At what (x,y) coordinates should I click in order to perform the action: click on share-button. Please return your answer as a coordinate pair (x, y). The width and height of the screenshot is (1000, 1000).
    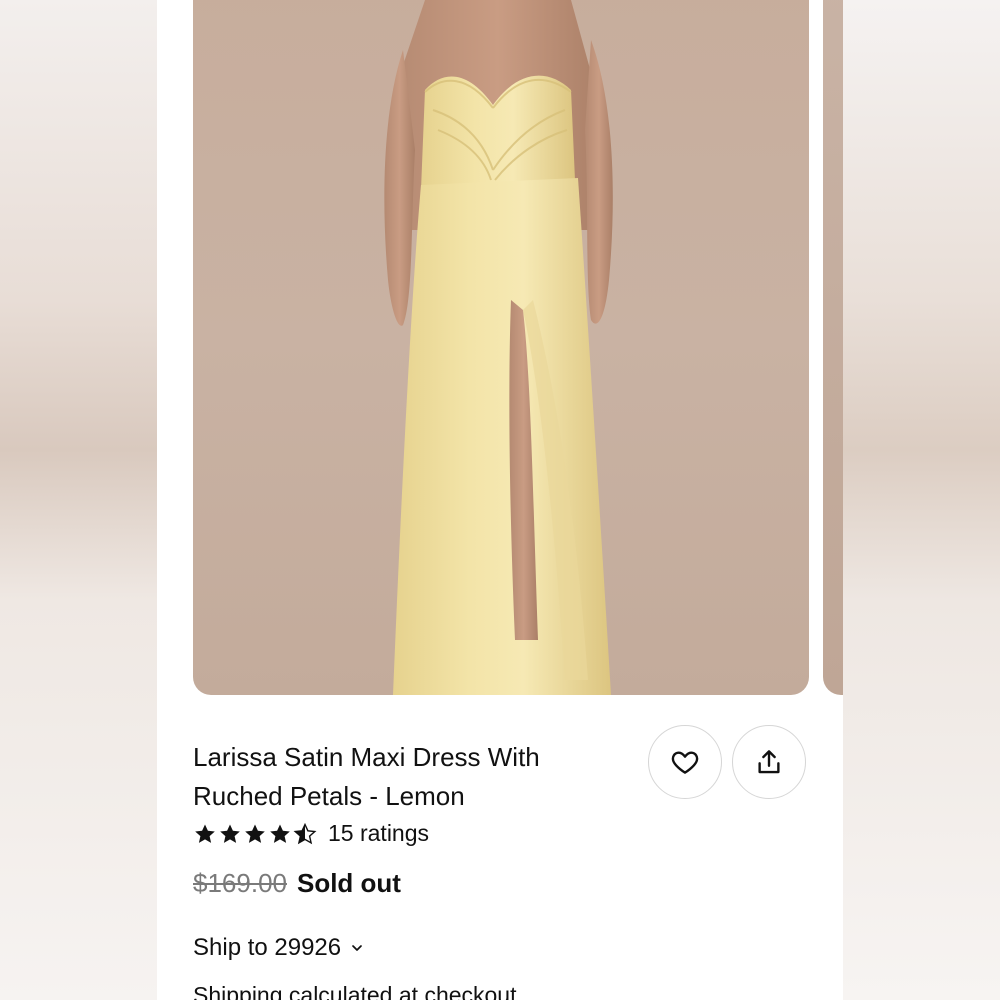
    Looking at the image, I should click on (769, 762).